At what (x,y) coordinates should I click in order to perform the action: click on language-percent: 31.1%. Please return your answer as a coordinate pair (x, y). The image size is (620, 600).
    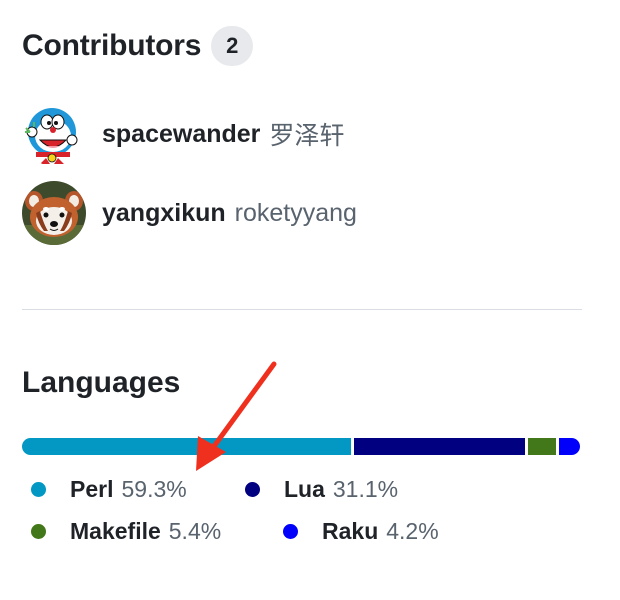
    Looking at the image, I should click on (365, 489).